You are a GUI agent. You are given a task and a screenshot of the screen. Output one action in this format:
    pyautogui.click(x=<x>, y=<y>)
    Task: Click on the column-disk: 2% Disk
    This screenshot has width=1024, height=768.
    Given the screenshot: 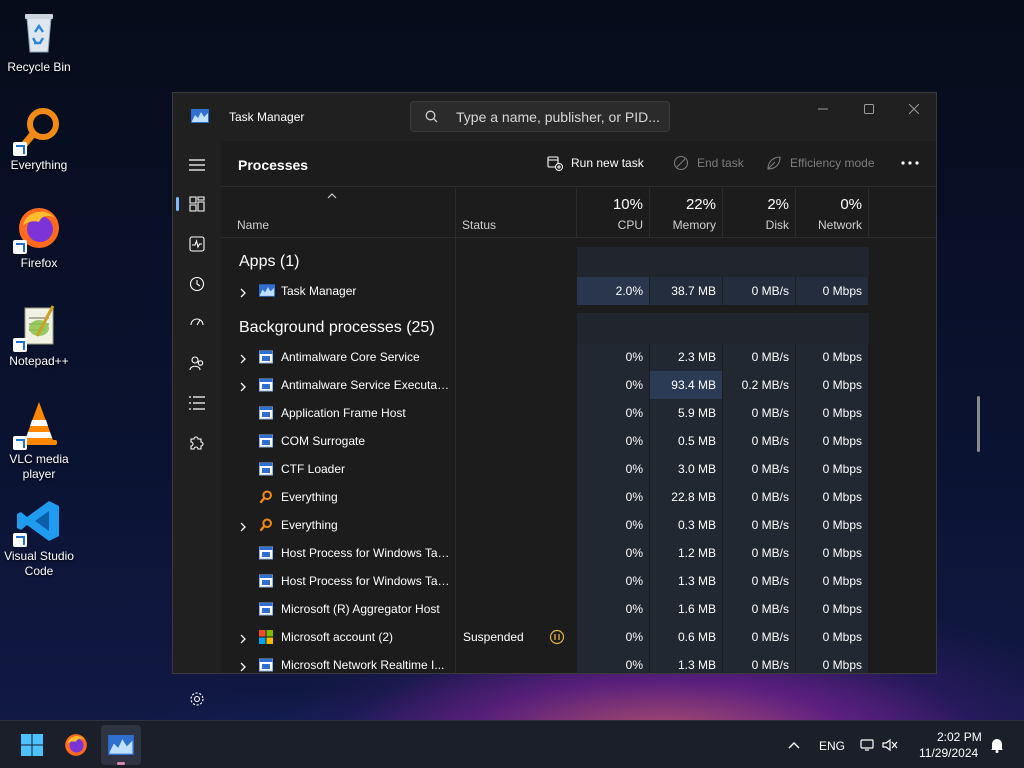 What is the action you would take?
    pyautogui.click(x=759, y=213)
    